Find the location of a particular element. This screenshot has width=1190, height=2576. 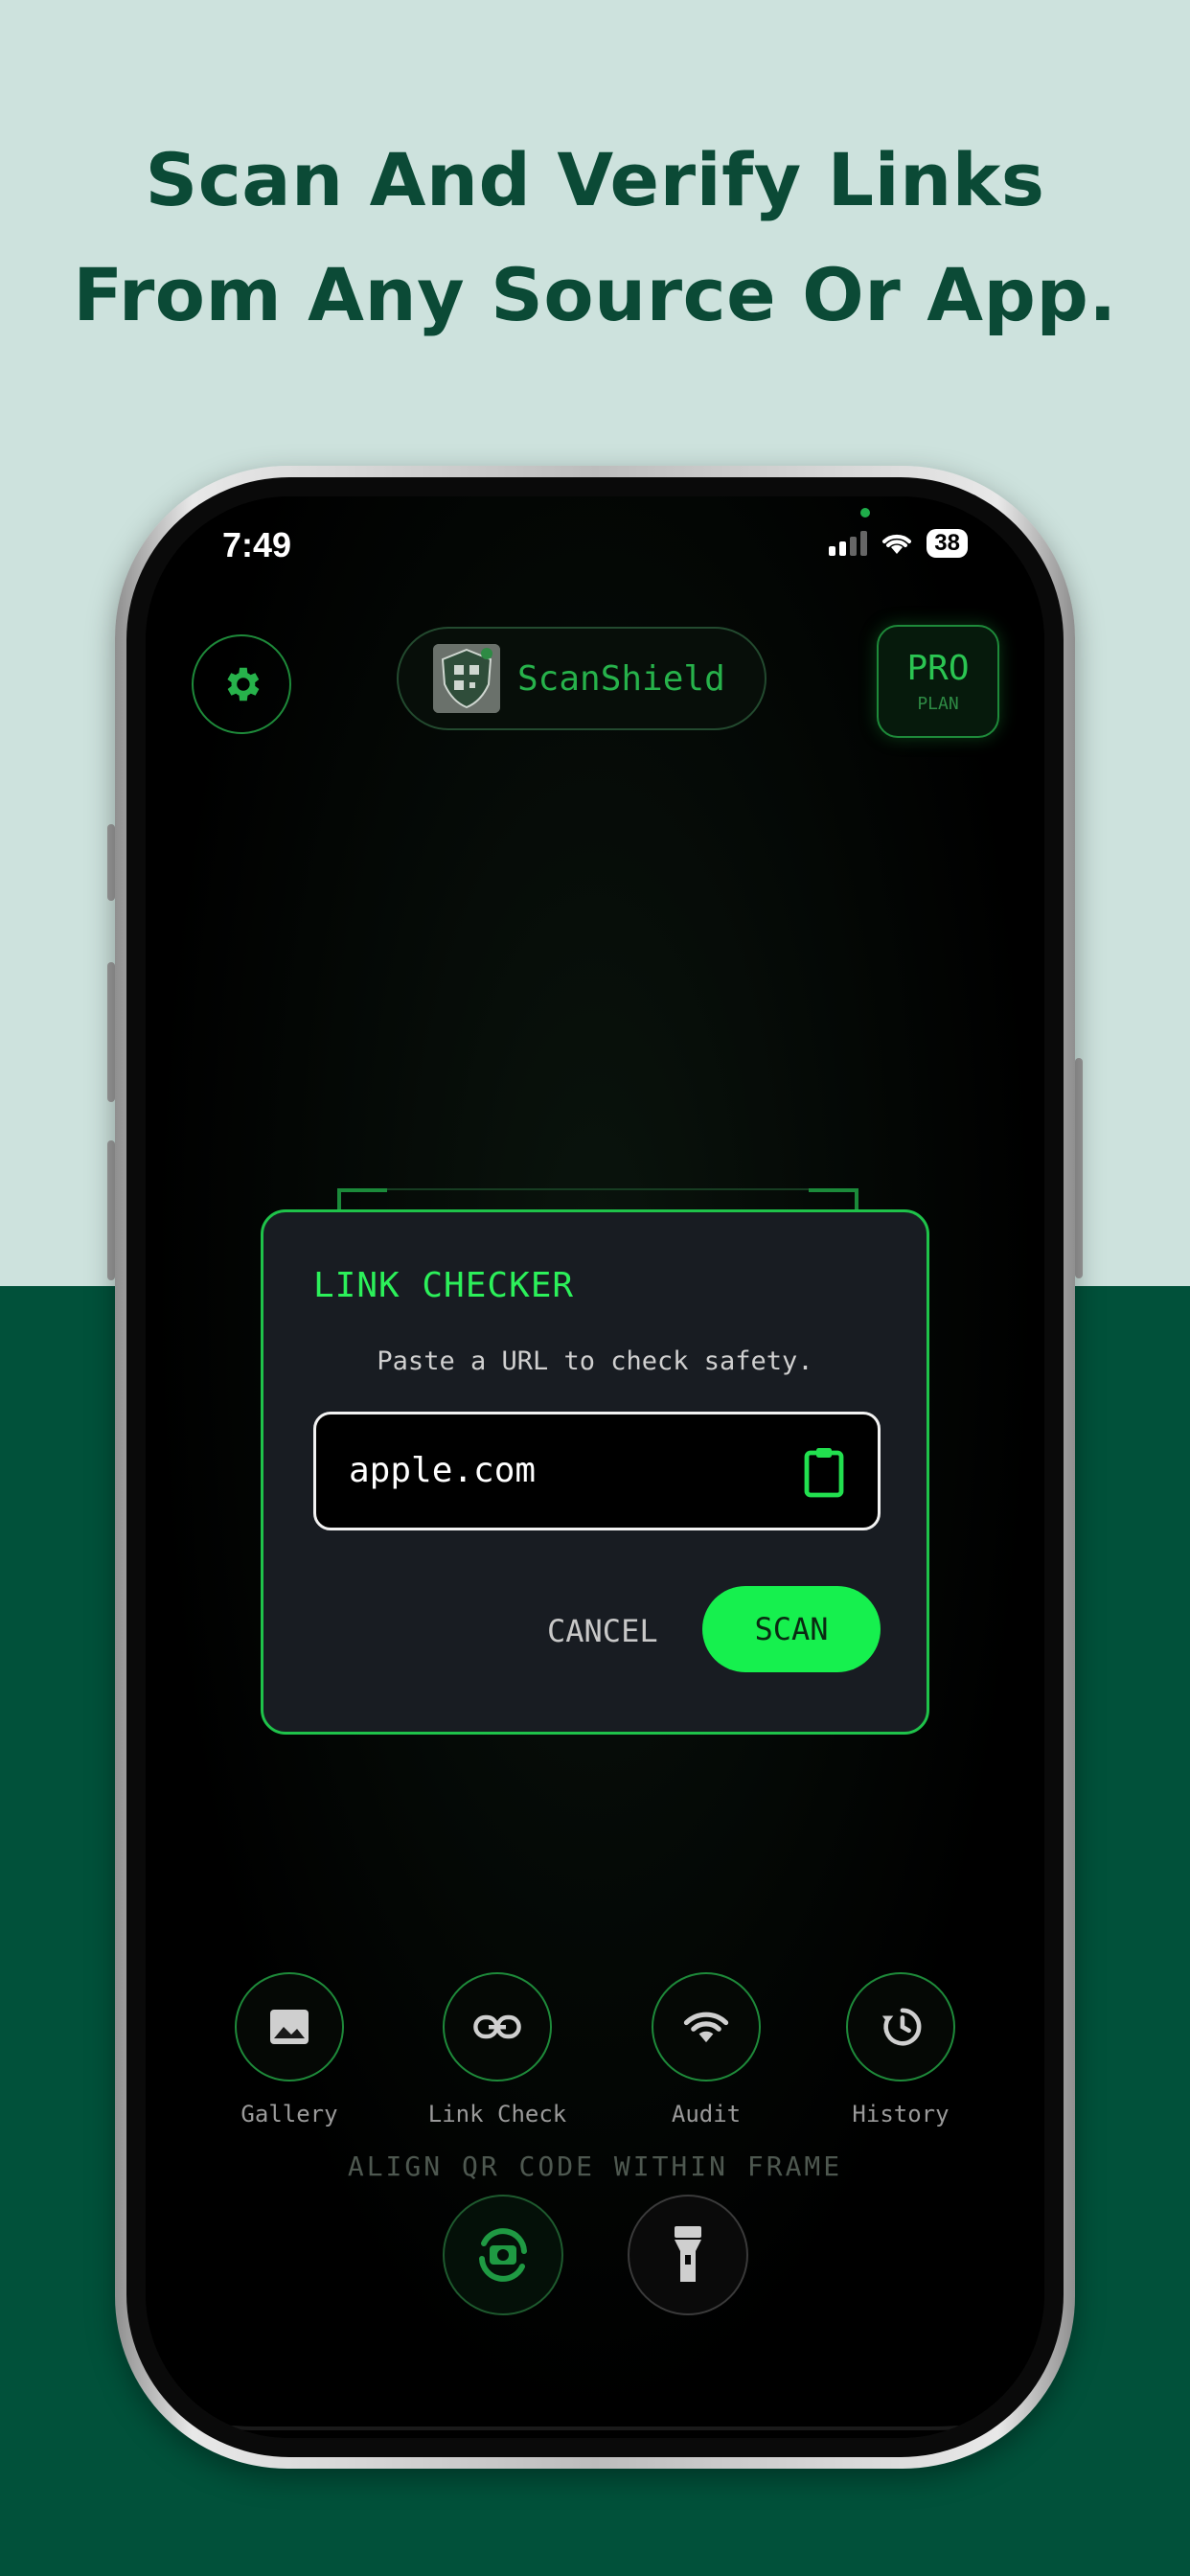

tool-gallery: Gallery is located at coordinates (289, 2050).